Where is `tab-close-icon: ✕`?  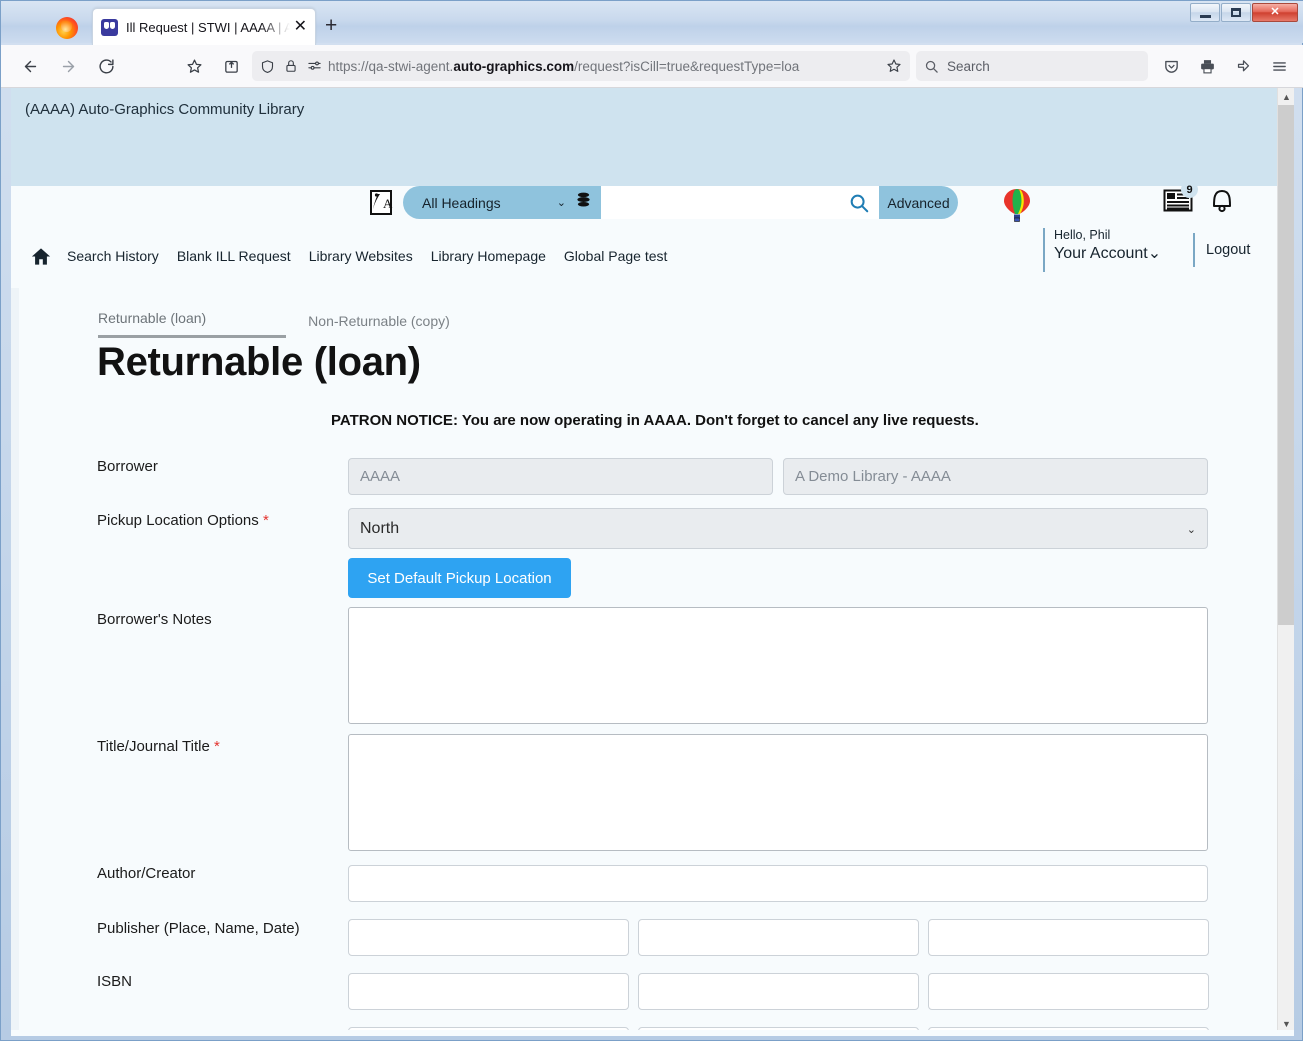 tab-close-icon: ✕ is located at coordinates (298, 27).